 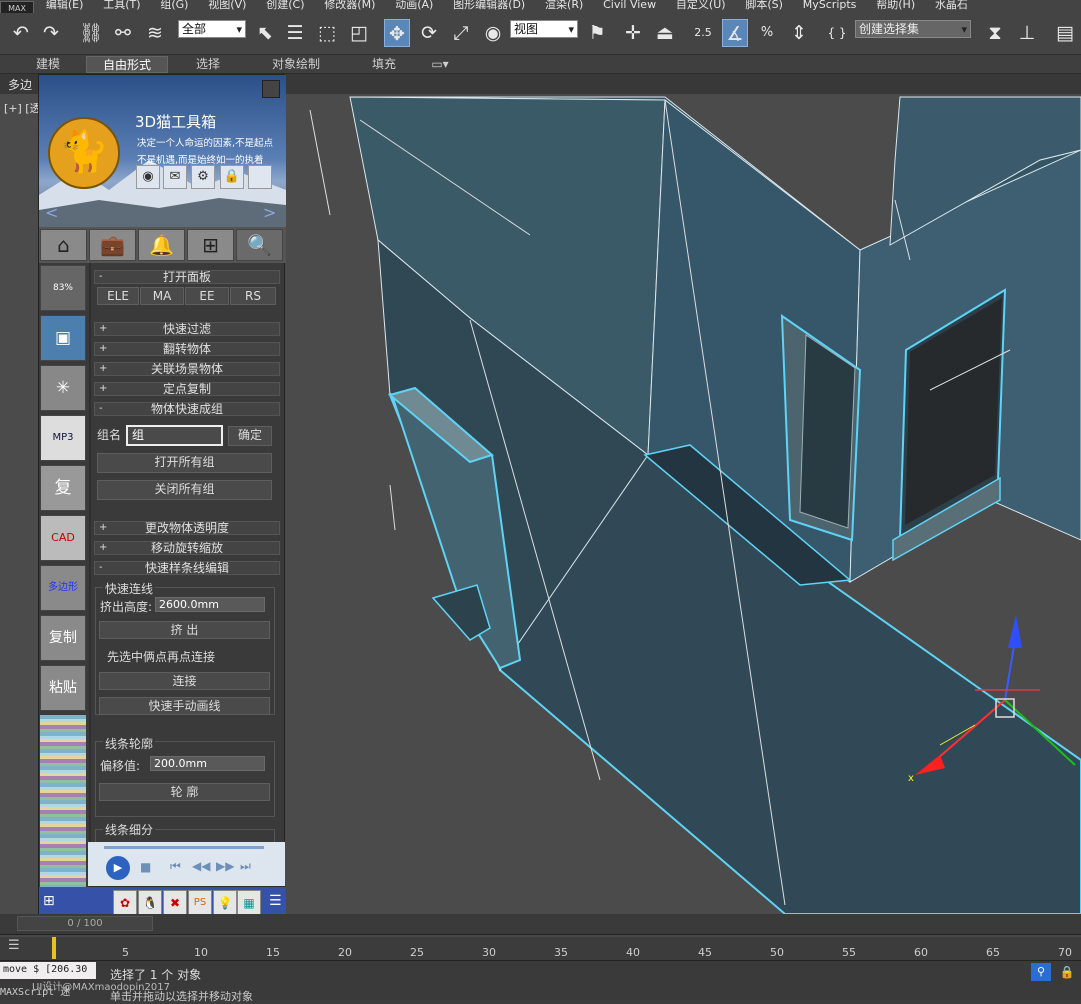 I want to click on place-icon: ◉, so click(x=493, y=33).